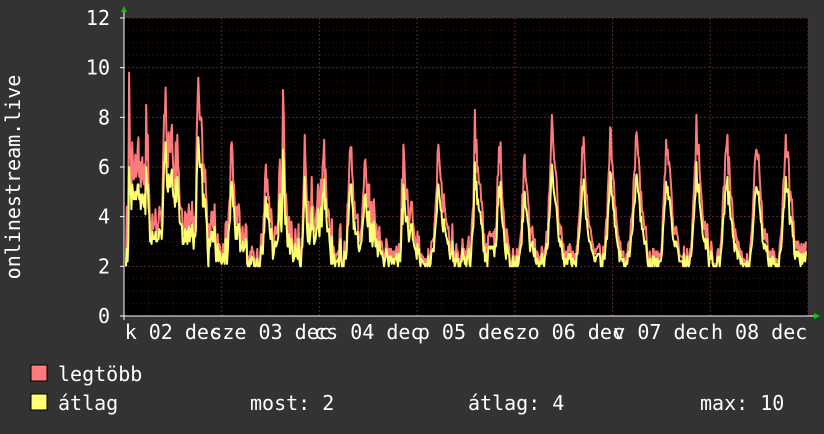  What do you see at coordinates (104, 117) in the screenshot?
I see `y-tick-label: 8` at bounding box center [104, 117].